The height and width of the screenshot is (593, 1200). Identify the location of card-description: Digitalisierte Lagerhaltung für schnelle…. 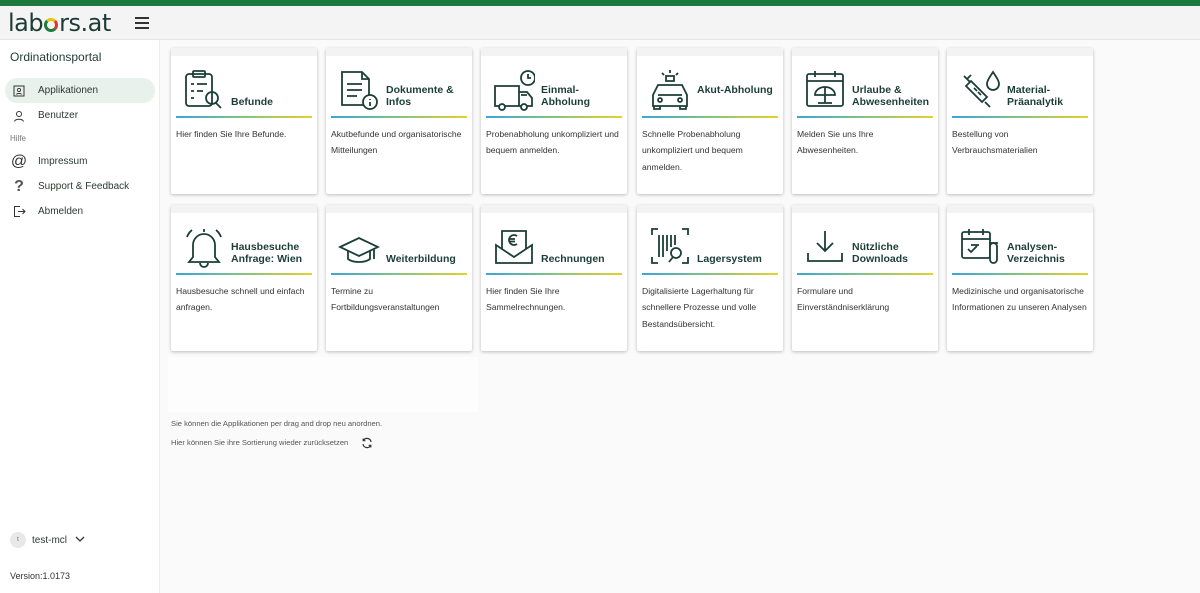
(699, 307).